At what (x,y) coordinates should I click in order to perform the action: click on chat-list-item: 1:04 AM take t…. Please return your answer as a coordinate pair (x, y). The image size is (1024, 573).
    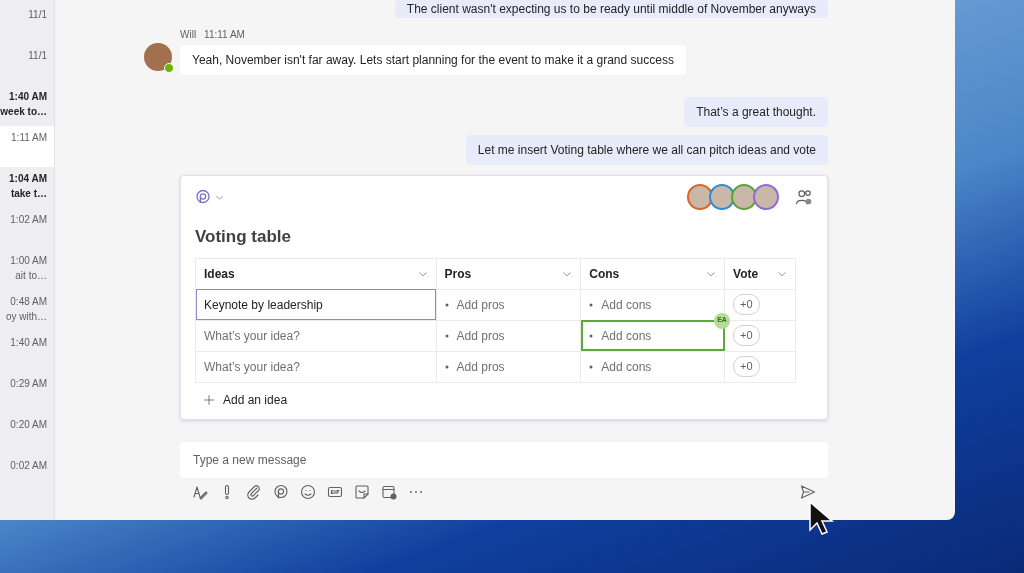
    Looking at the image, I should click on (27, 187).